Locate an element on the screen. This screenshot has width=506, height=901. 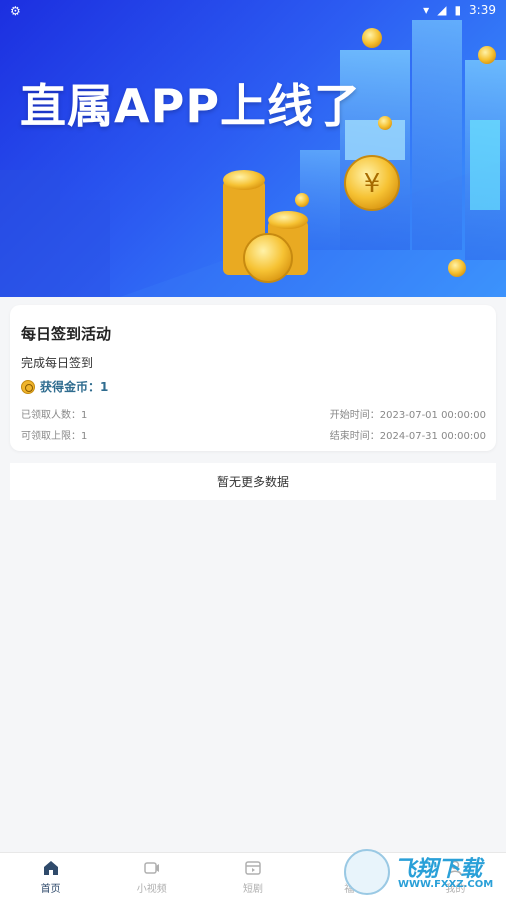
tab-video: 小视频 is located at coordinates (151, 877).